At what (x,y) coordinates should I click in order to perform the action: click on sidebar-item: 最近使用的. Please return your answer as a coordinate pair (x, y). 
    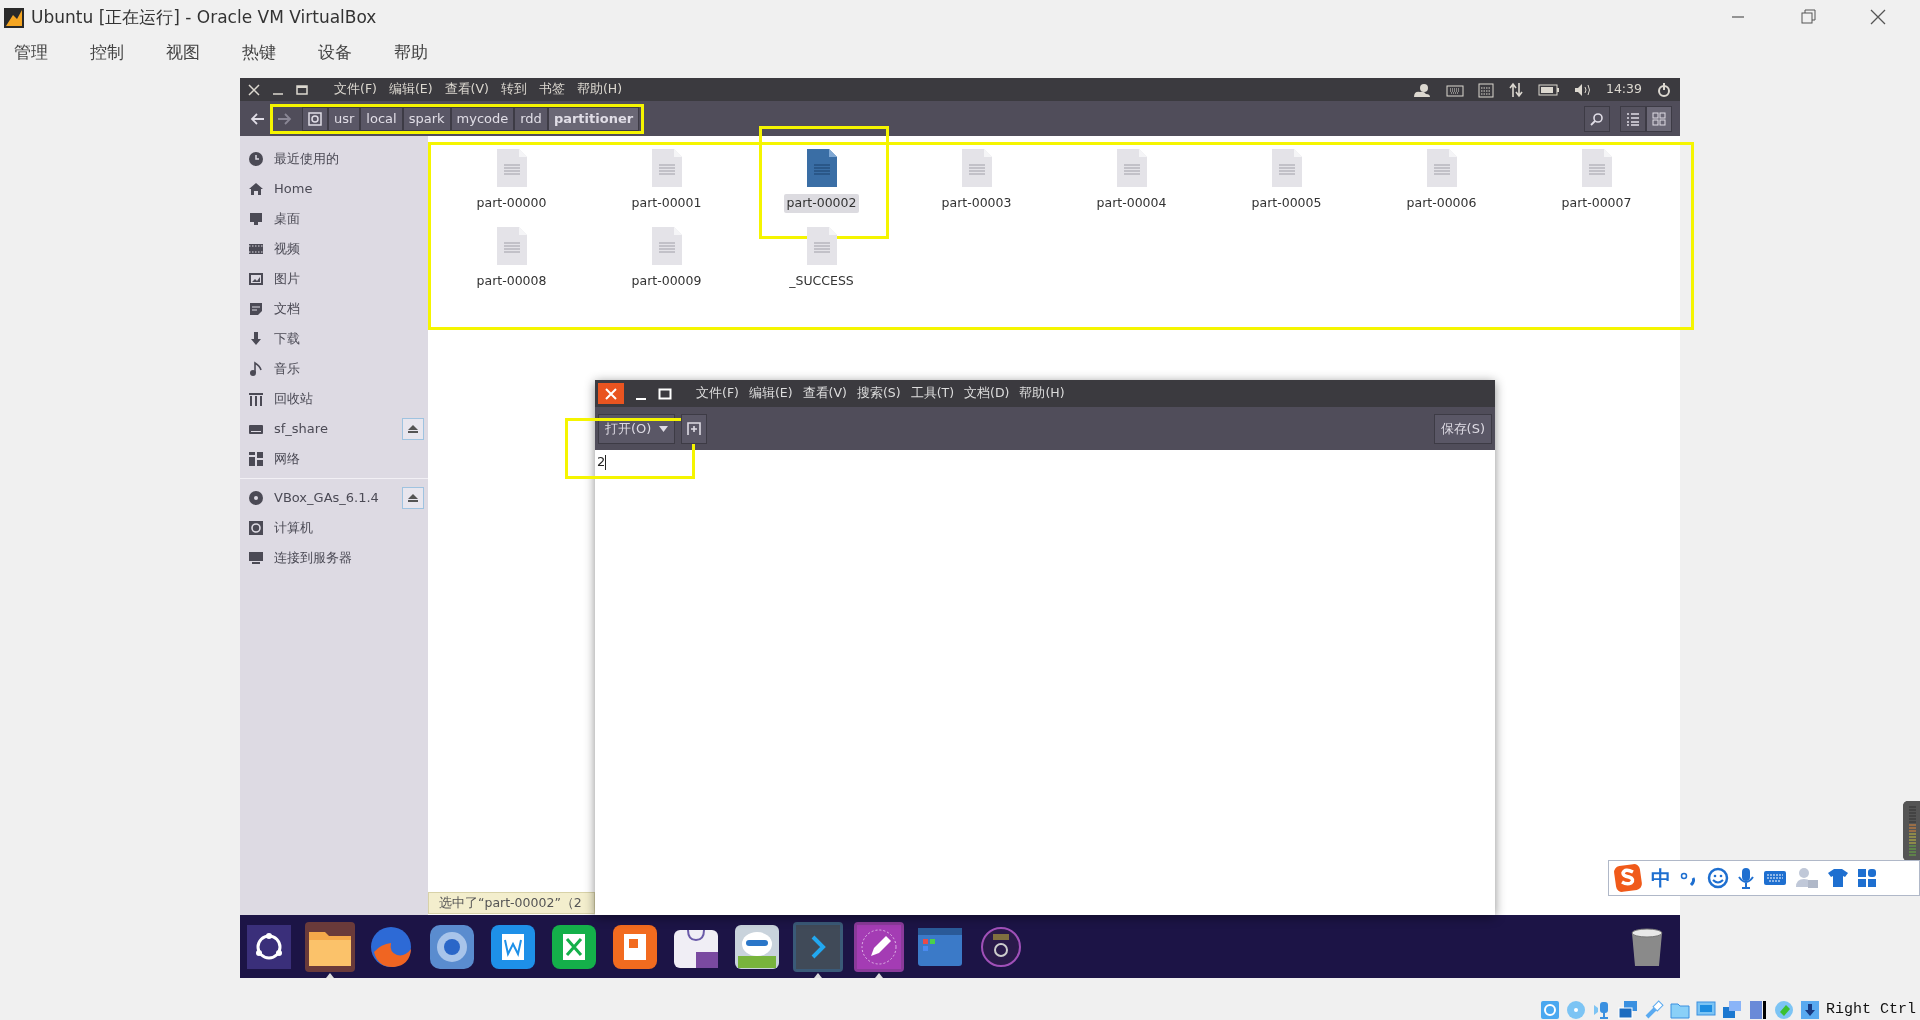
    Looking at the image, I should click on (306, 159).